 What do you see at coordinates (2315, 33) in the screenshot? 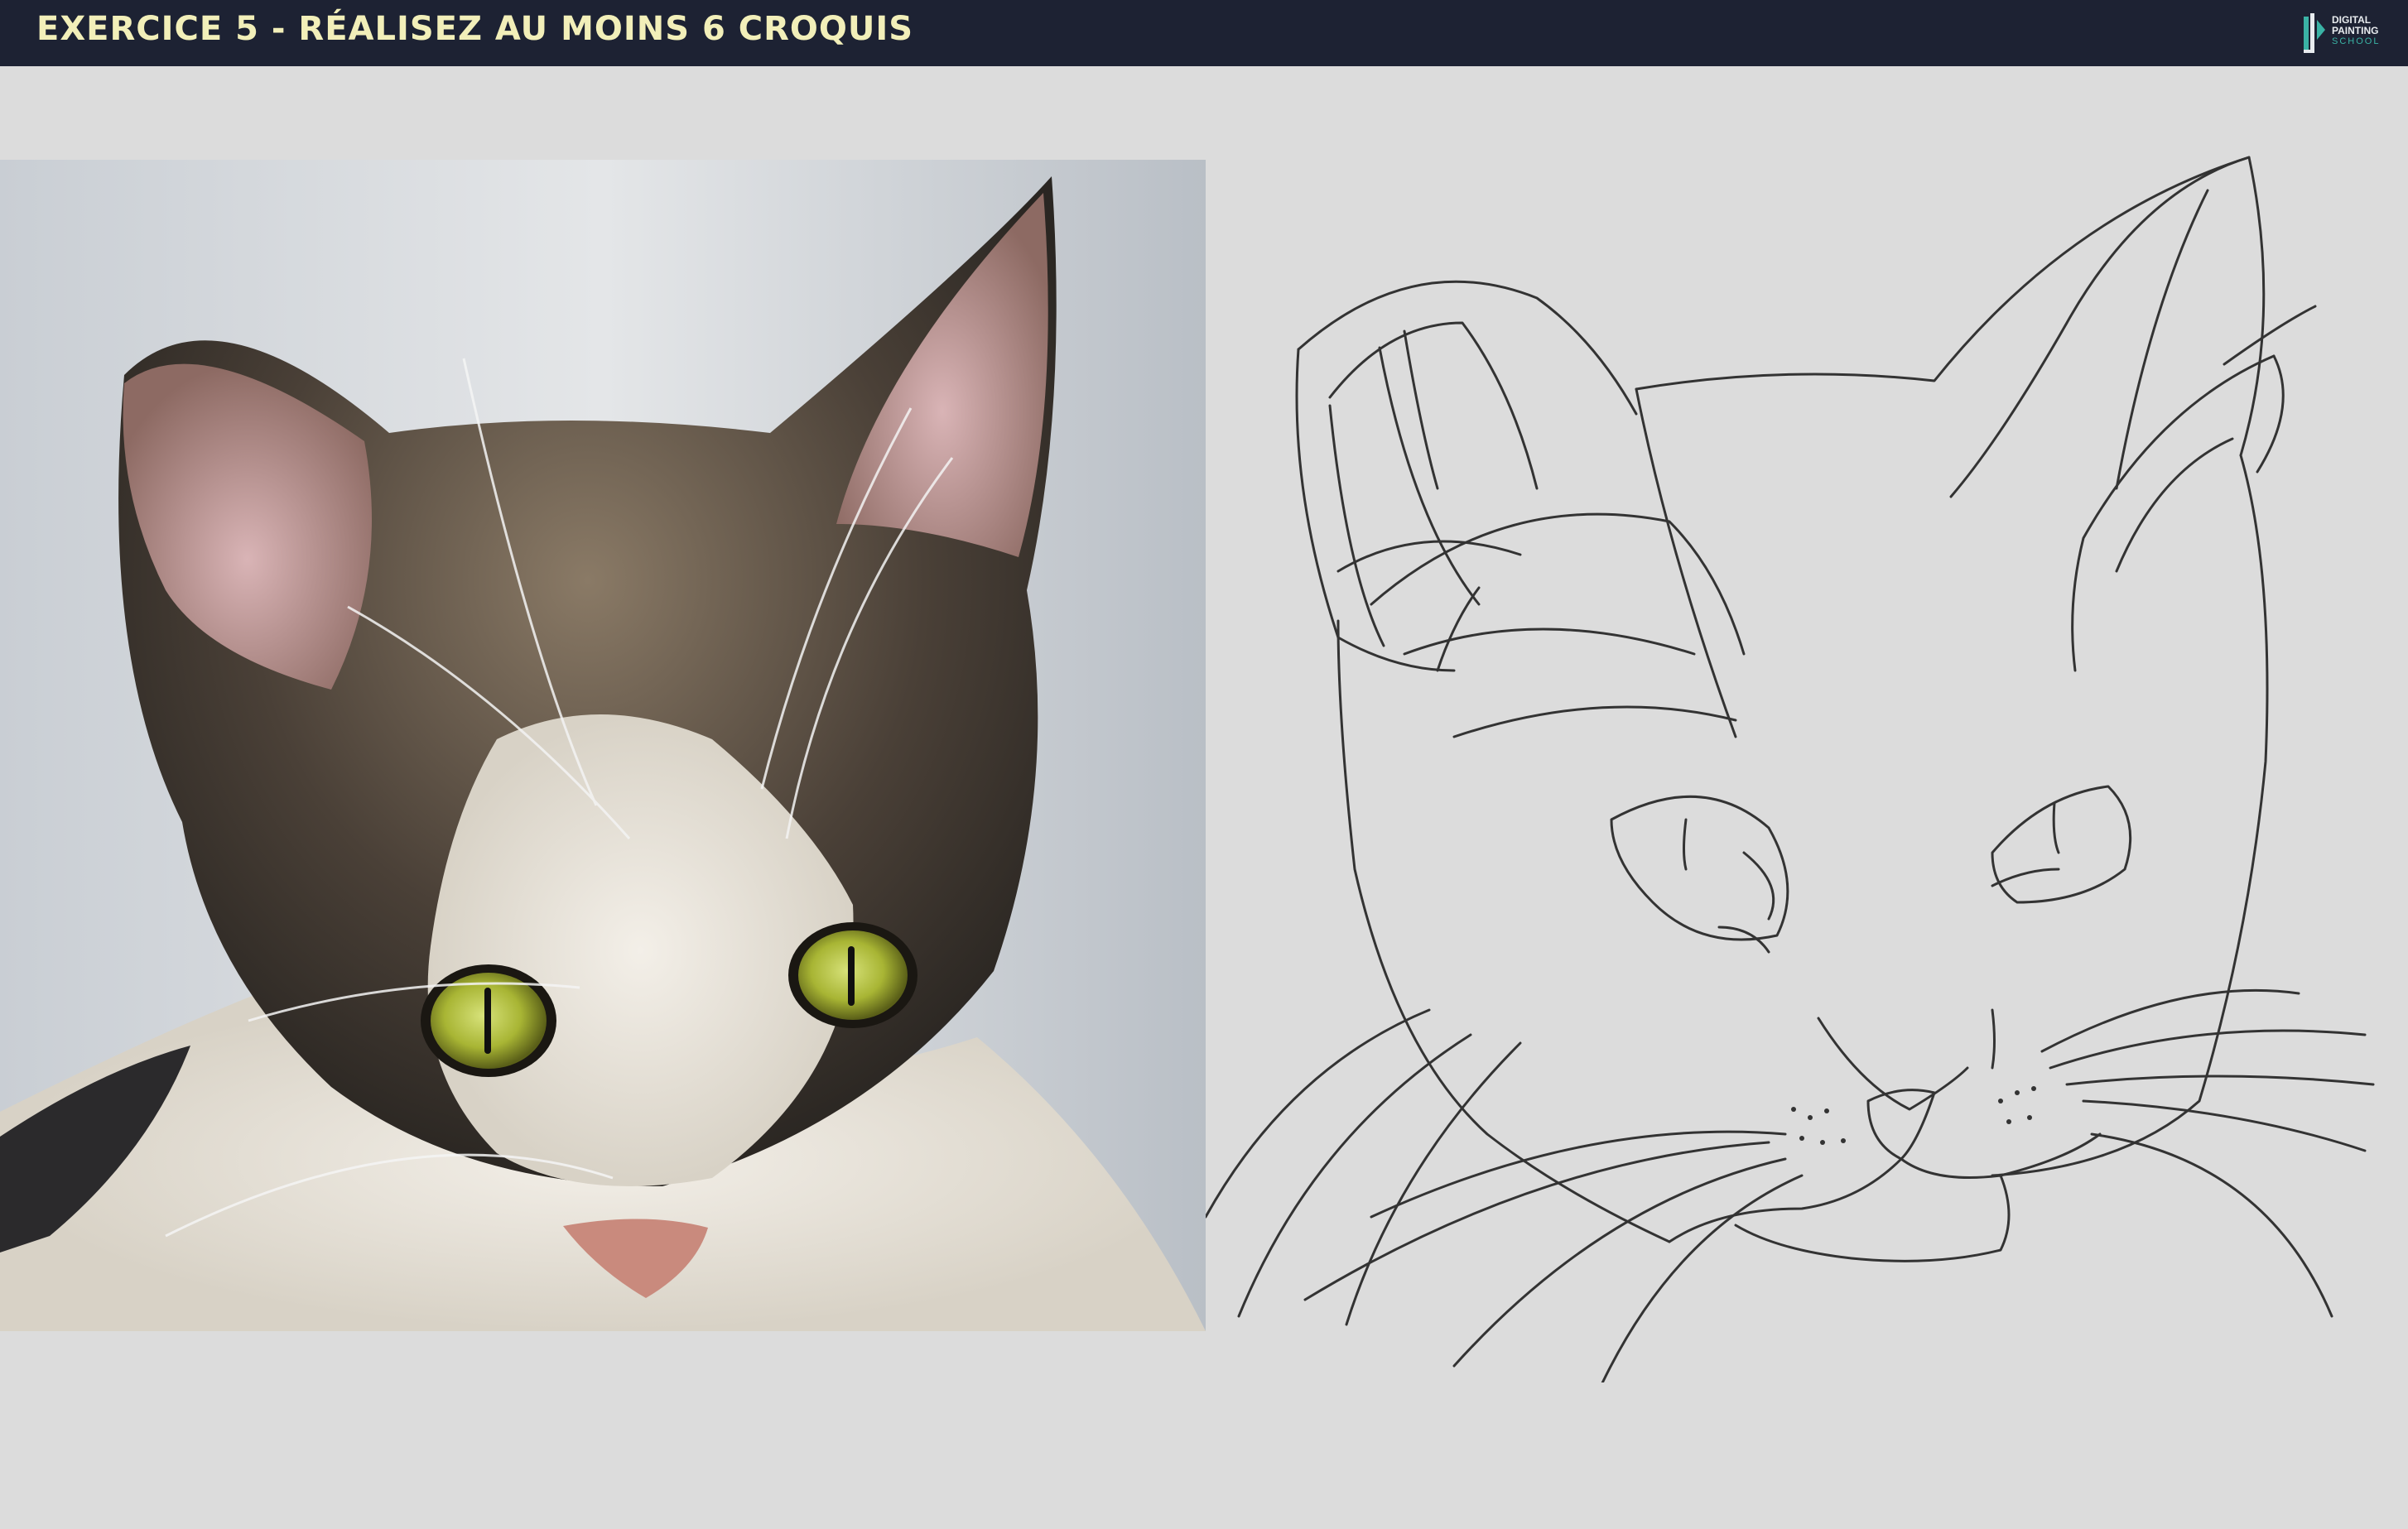
I see `digital-painting-school-logo-icon` at bounding box center [2315, 33].